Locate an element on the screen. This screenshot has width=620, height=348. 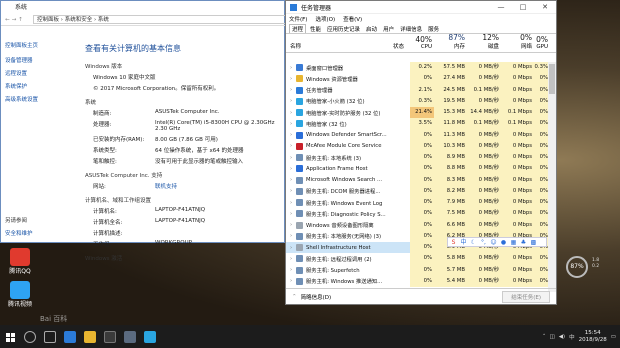
process-name-cell: › 服务主机: Windows Event Log is located at coordinates (339, 203).